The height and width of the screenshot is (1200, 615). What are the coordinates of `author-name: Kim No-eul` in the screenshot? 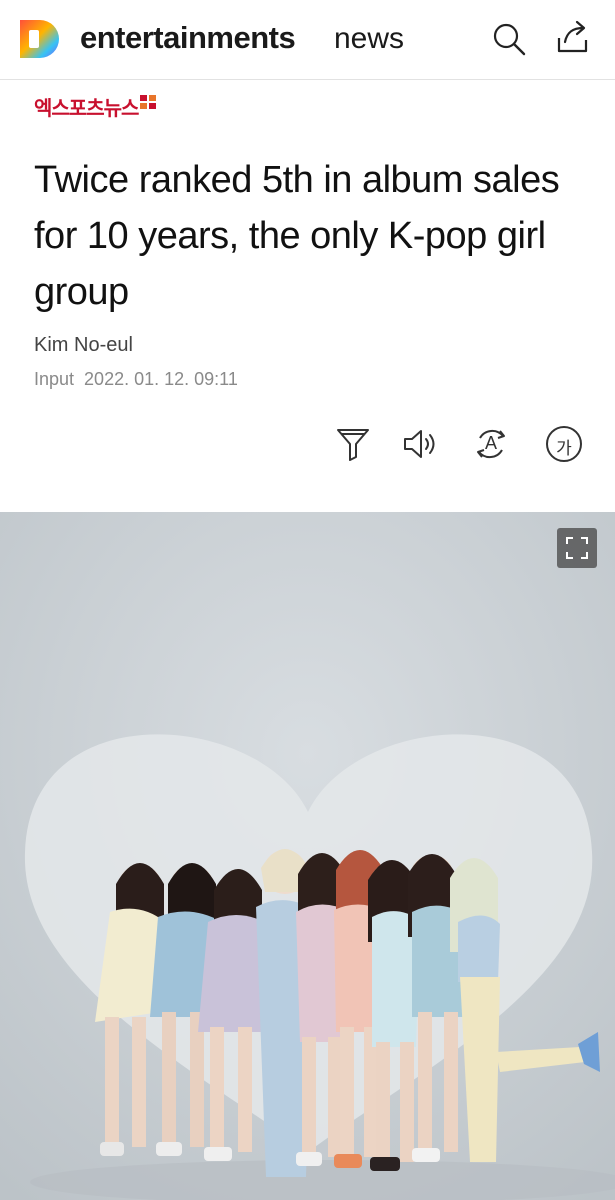 It's located at (83, 345).